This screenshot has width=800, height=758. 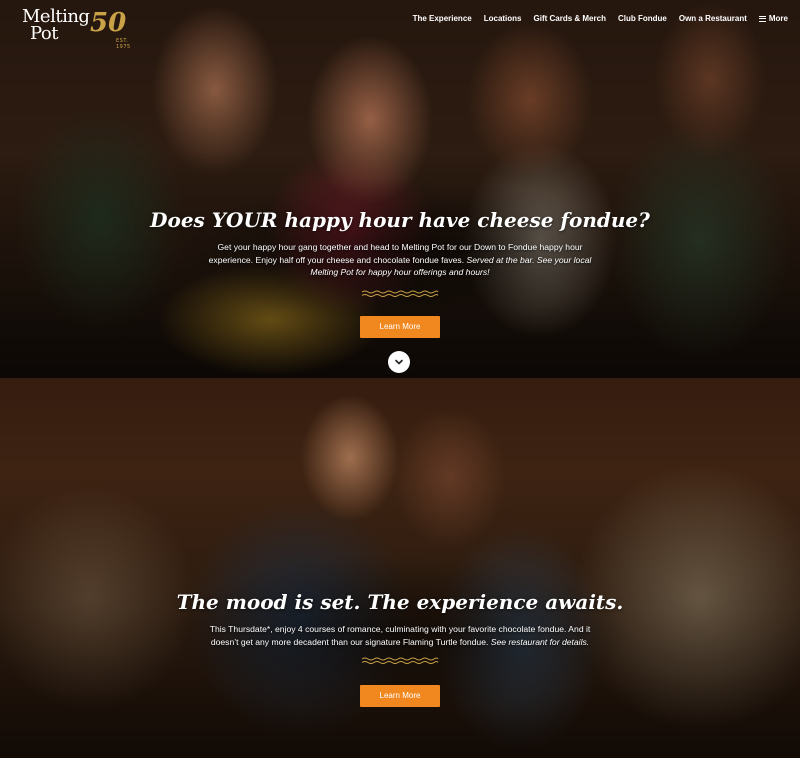 I want to click on nav-more-button: More, so click(x=773, y=18).